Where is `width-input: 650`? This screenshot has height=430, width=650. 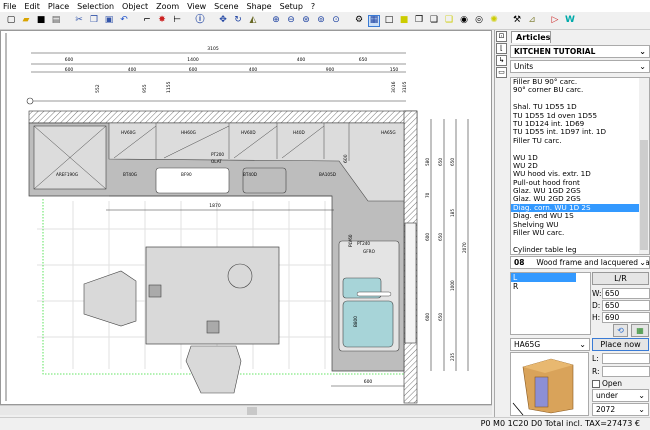 width-input: 650 is located at coordinates (626, 293).